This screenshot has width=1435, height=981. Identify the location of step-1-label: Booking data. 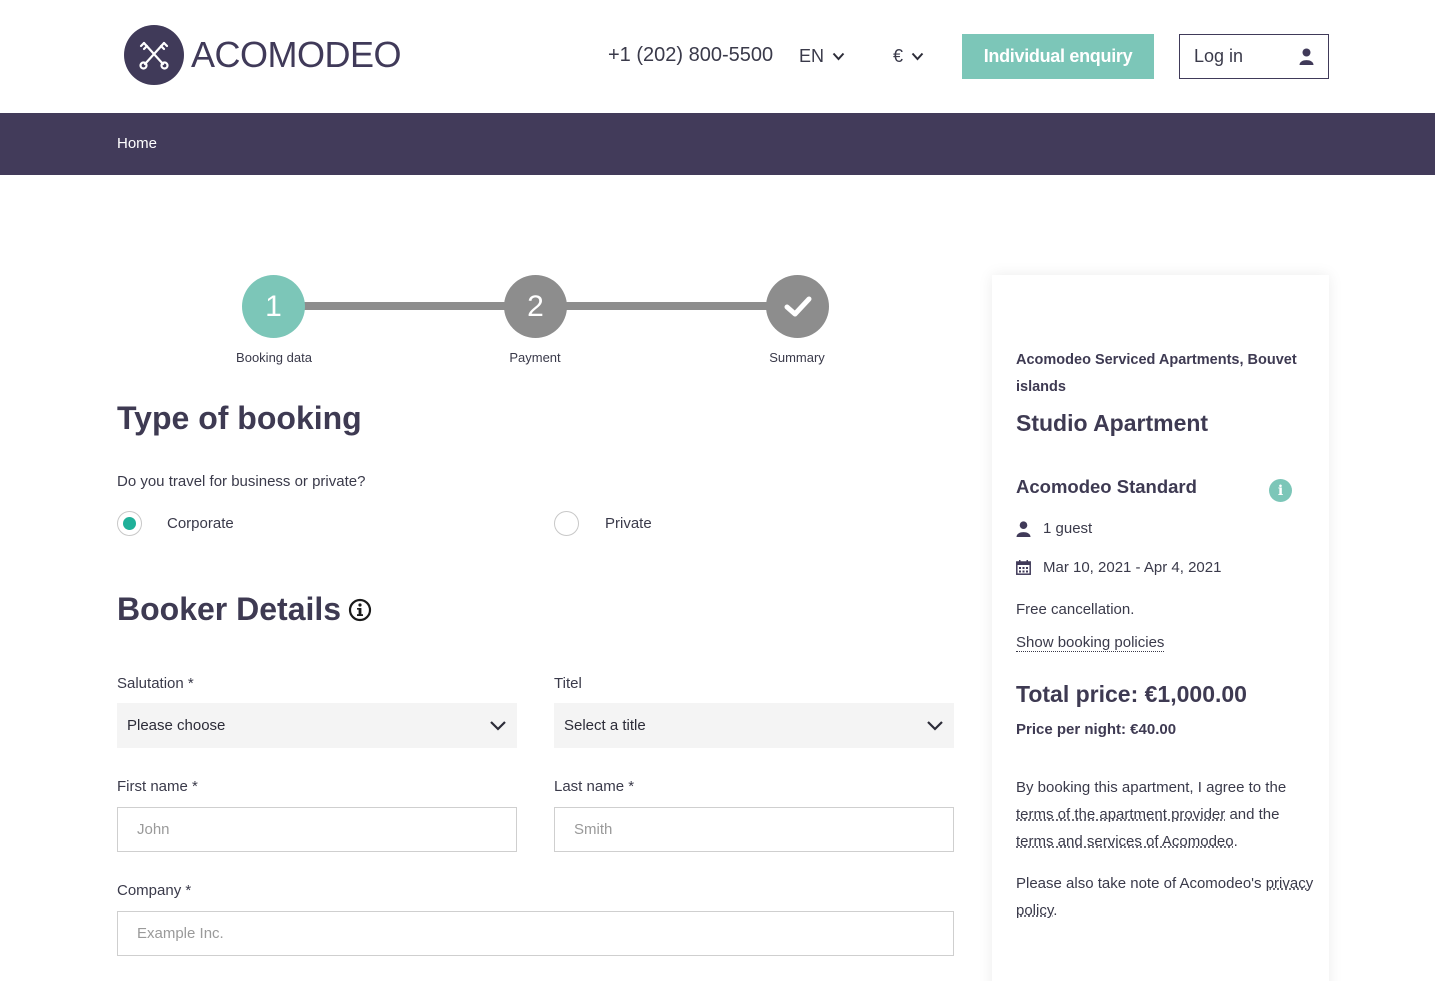
(274, 357).